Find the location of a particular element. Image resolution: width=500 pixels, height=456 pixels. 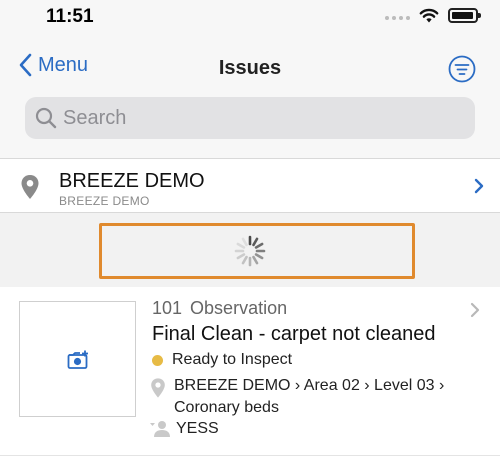

issue-assignee-name: YESS is located at coordinates (197, 428).